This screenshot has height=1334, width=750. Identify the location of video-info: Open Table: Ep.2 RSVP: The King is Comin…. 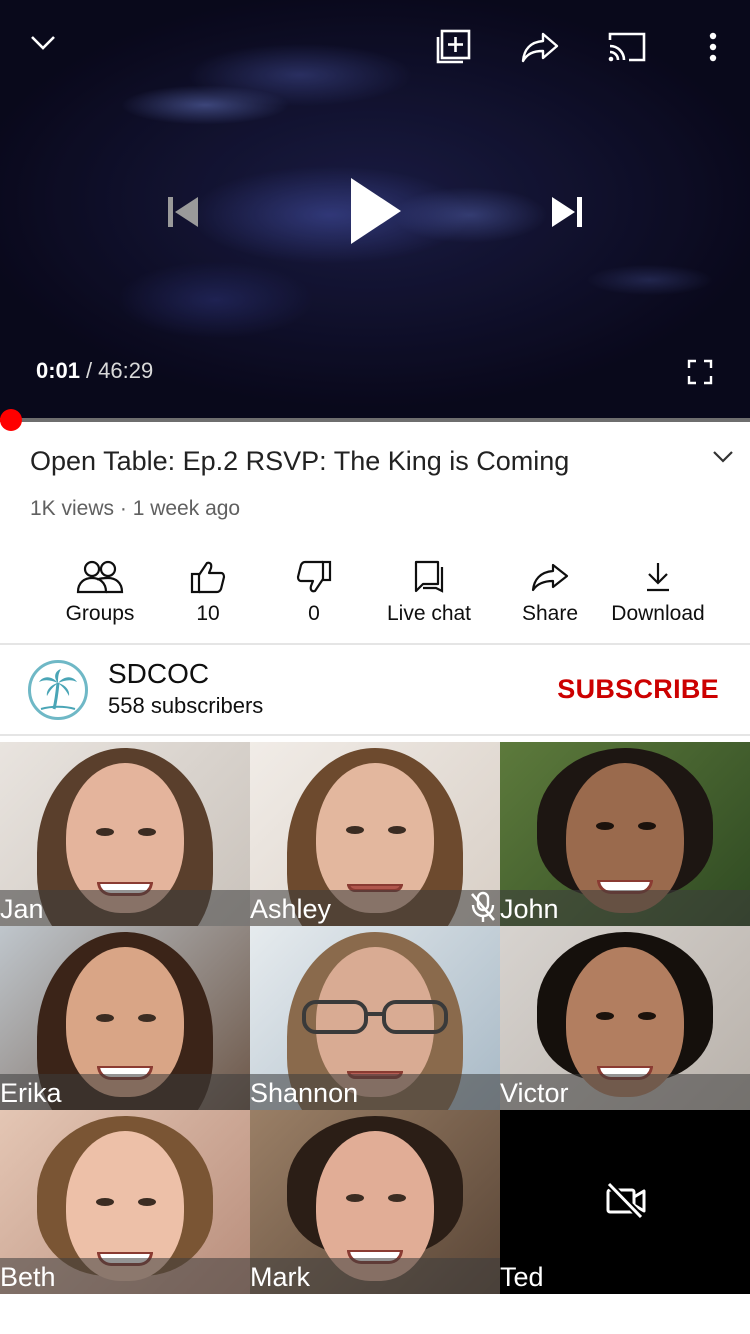
(380, 483).